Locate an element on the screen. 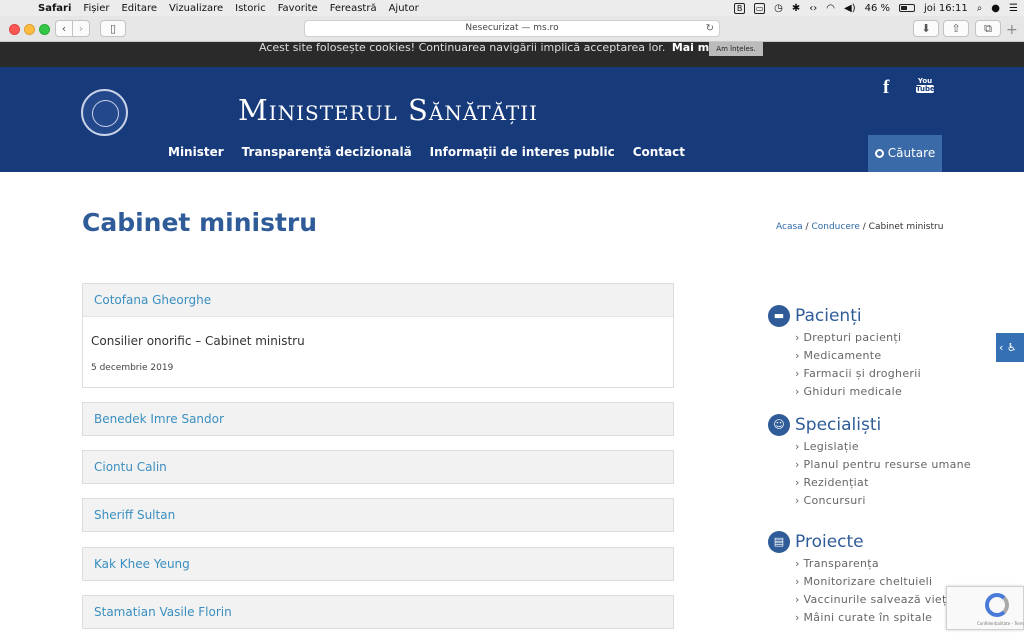 This screenshot has width=1024, height=640. government-logo is located at coordinates (104, 112).